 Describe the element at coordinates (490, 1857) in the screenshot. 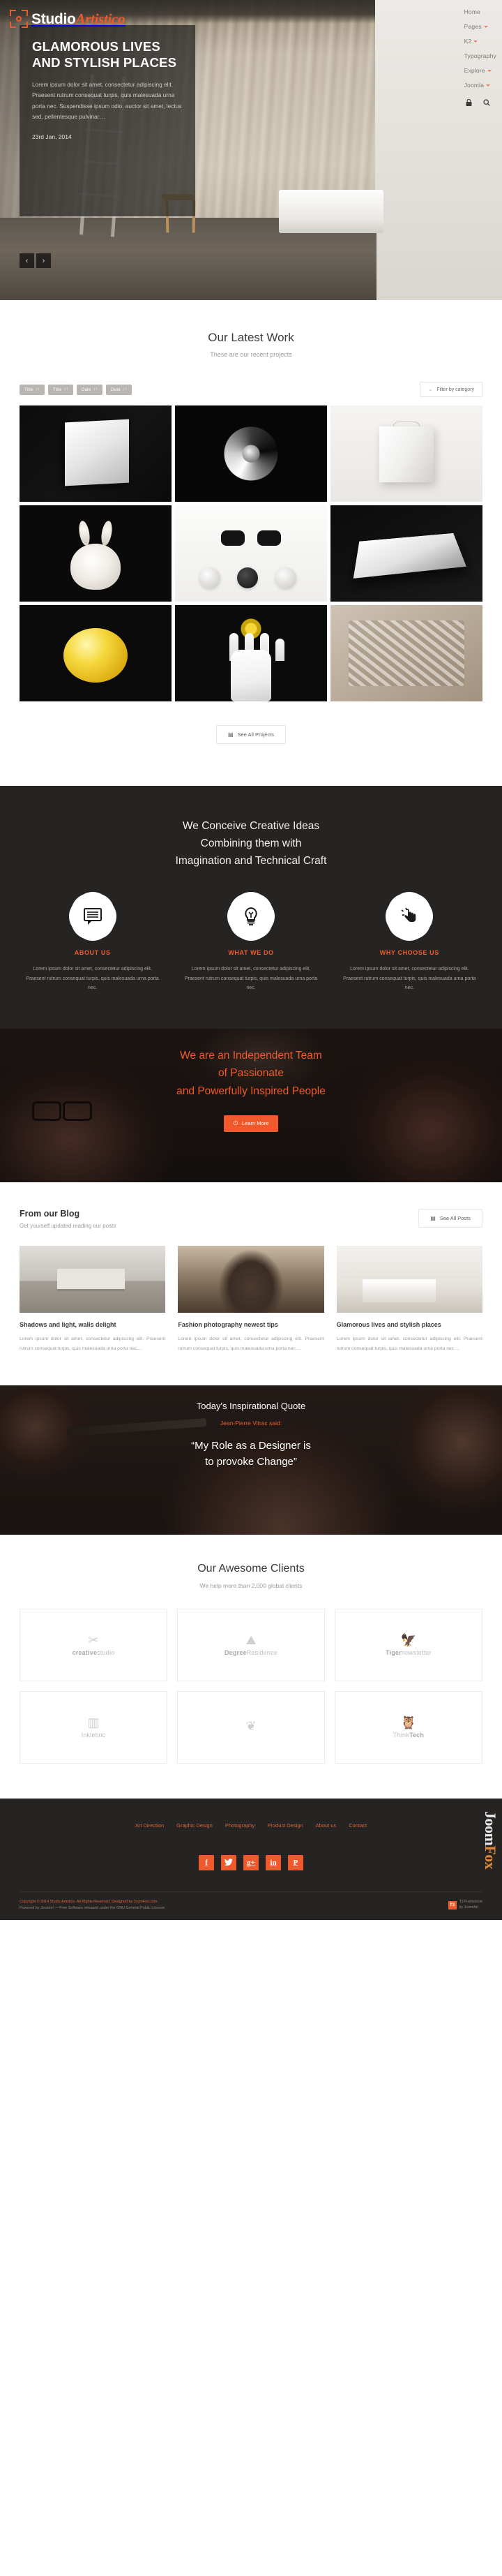

I see `joomfox-text-fox: Fox` at that location.